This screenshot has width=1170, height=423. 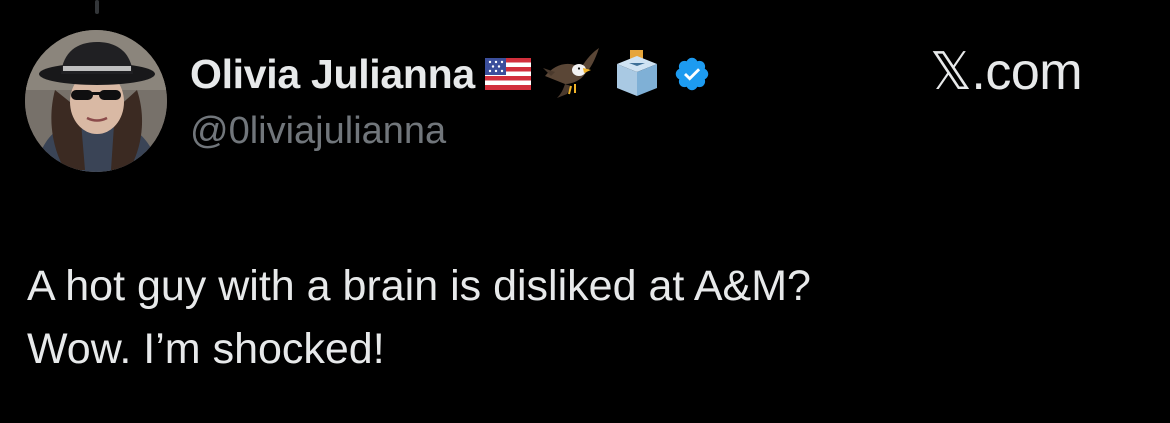 I want to click on avatar-image, so click(x=96, y=101).